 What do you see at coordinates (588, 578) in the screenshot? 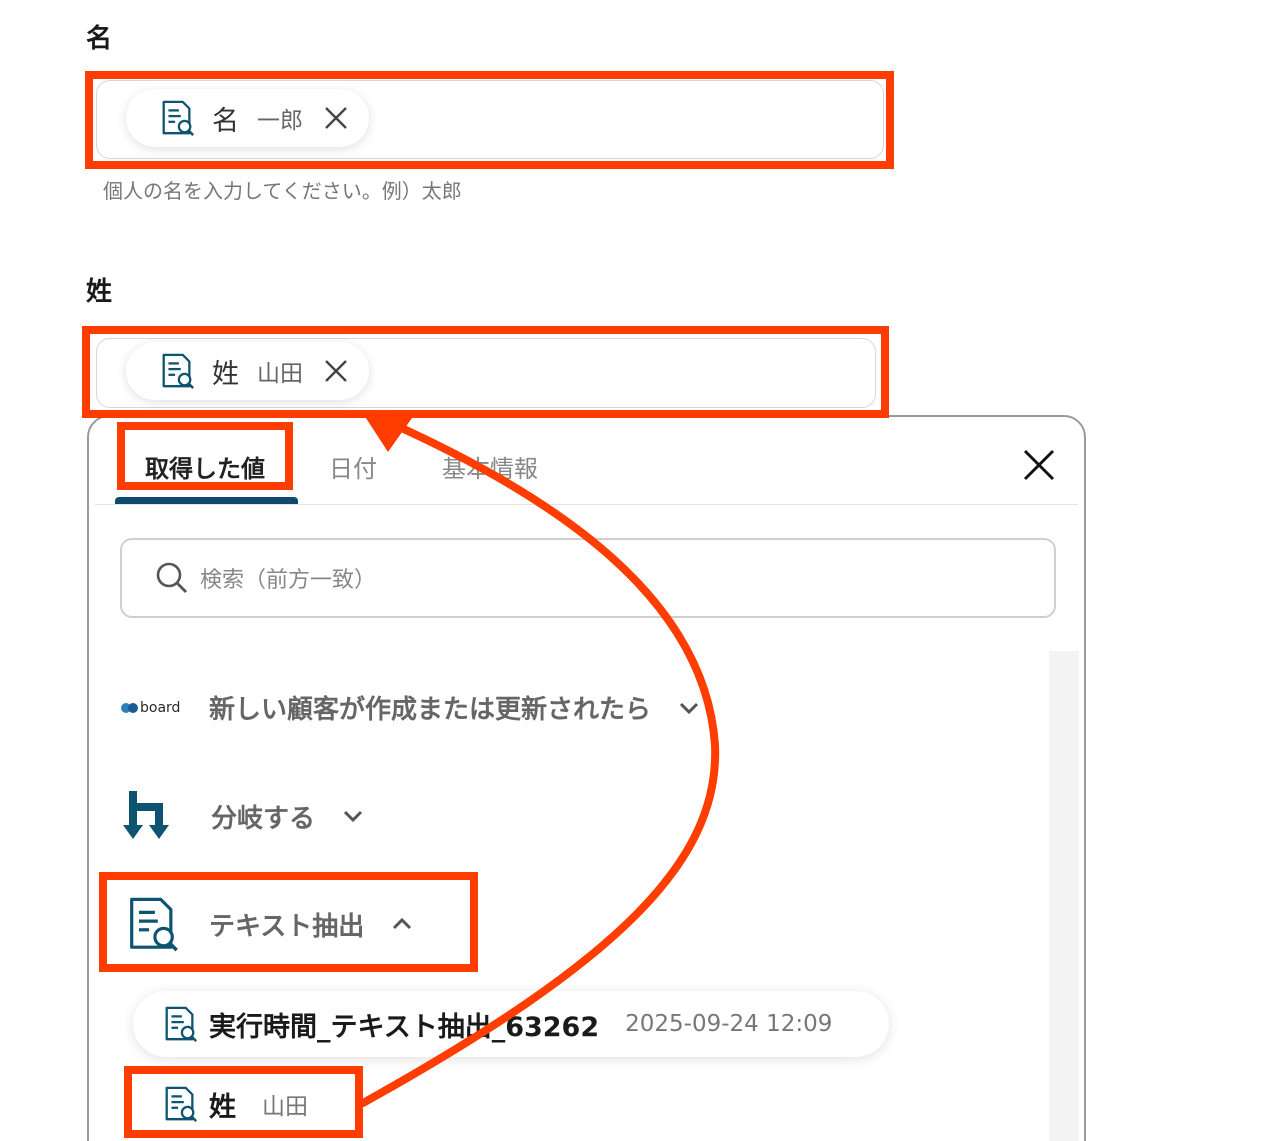
I see `search-input: 検索（前方一致）` at bounding box center [588, 578].